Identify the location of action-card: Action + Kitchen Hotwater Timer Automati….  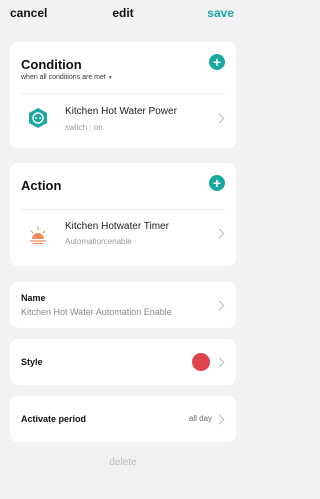
(123, 214).